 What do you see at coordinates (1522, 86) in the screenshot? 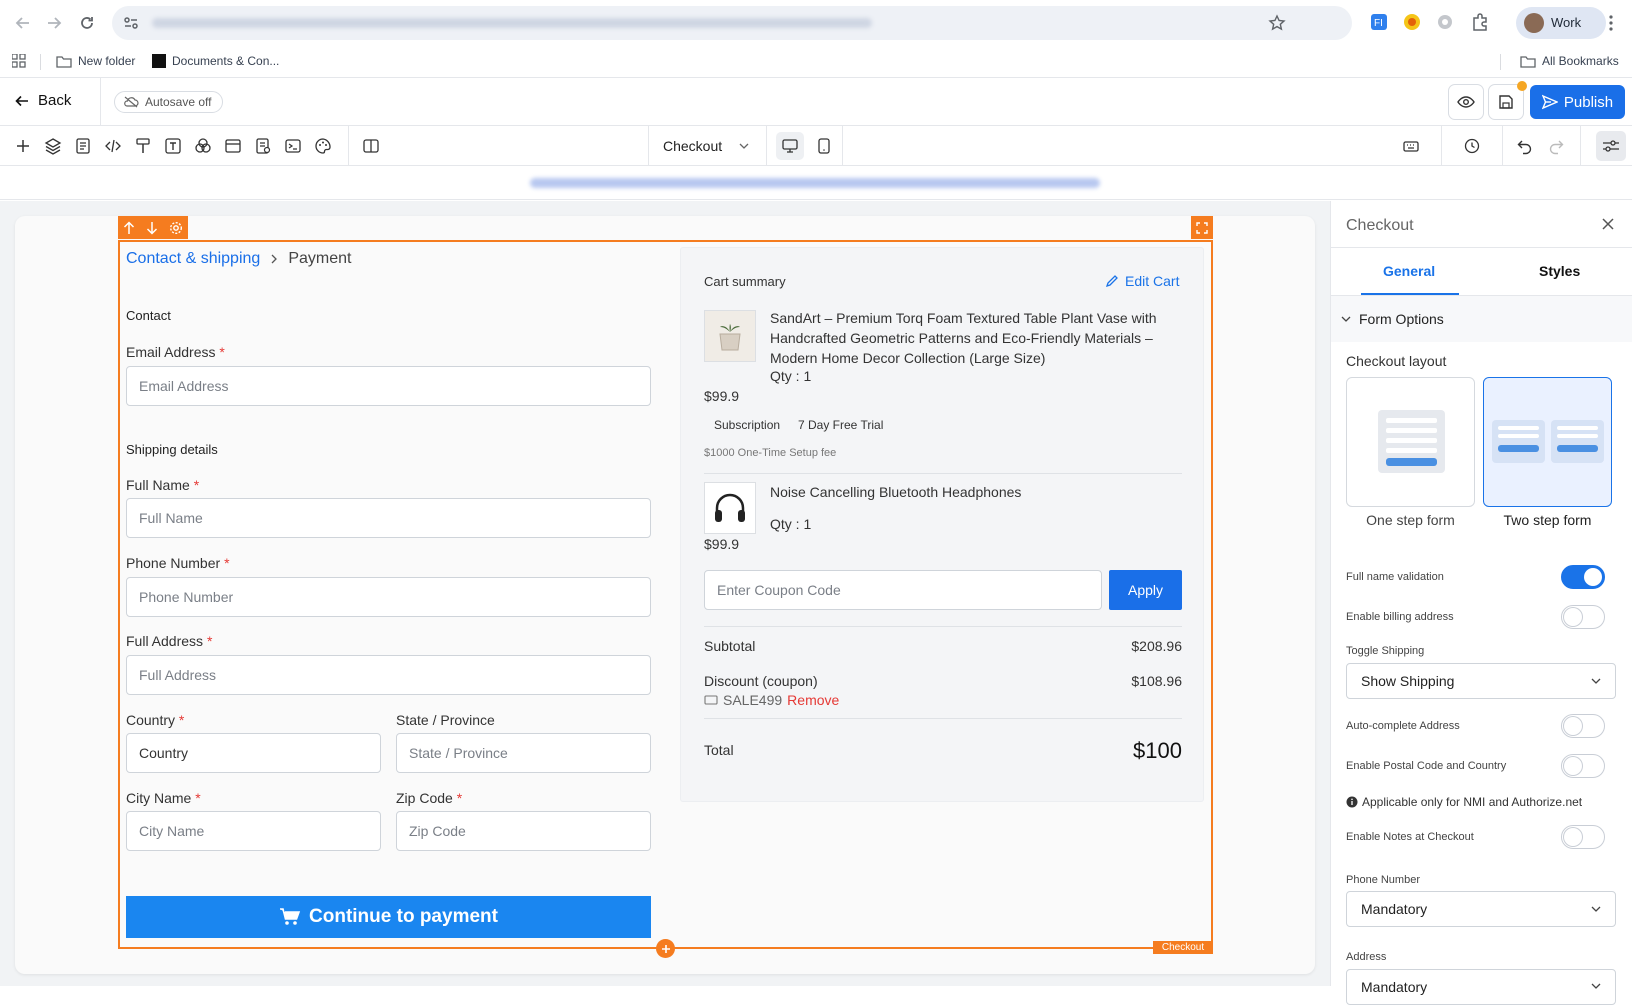
I see `unsaved-dot` at bounding box center [1522, 86].